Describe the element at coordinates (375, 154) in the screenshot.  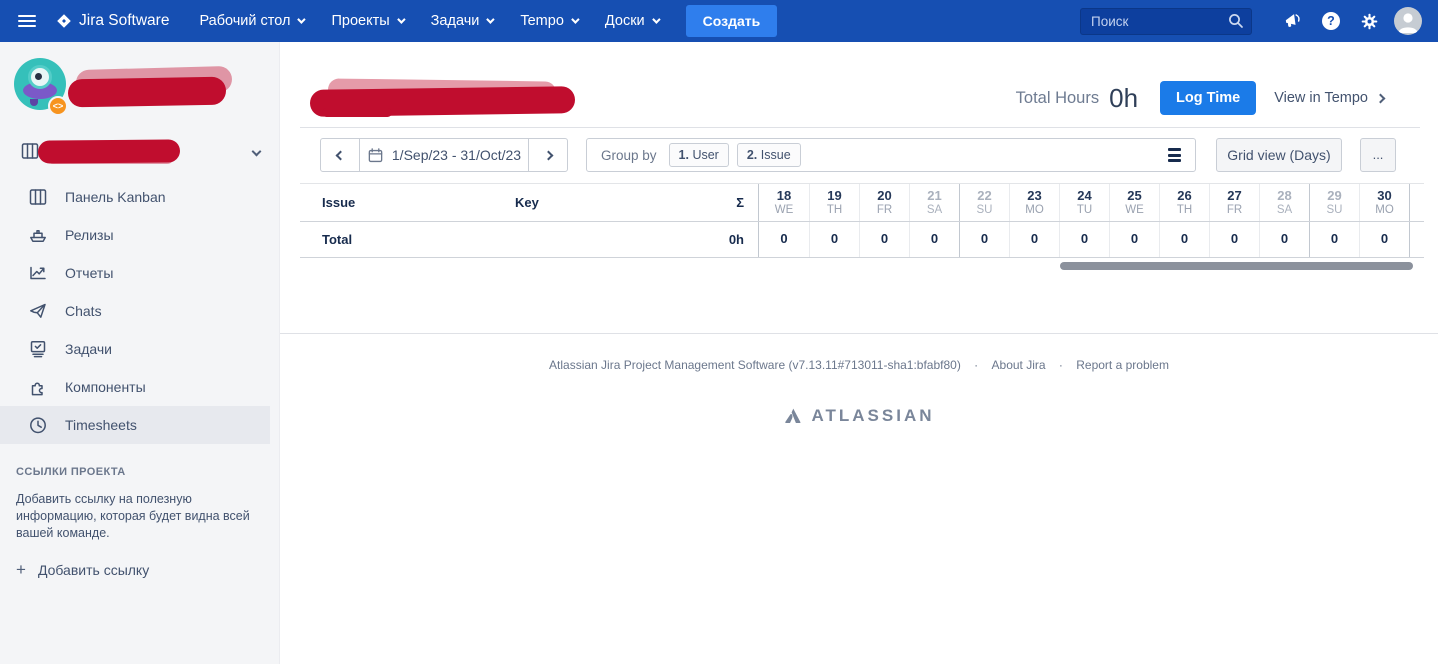
I see `calendar-icon` at that location.